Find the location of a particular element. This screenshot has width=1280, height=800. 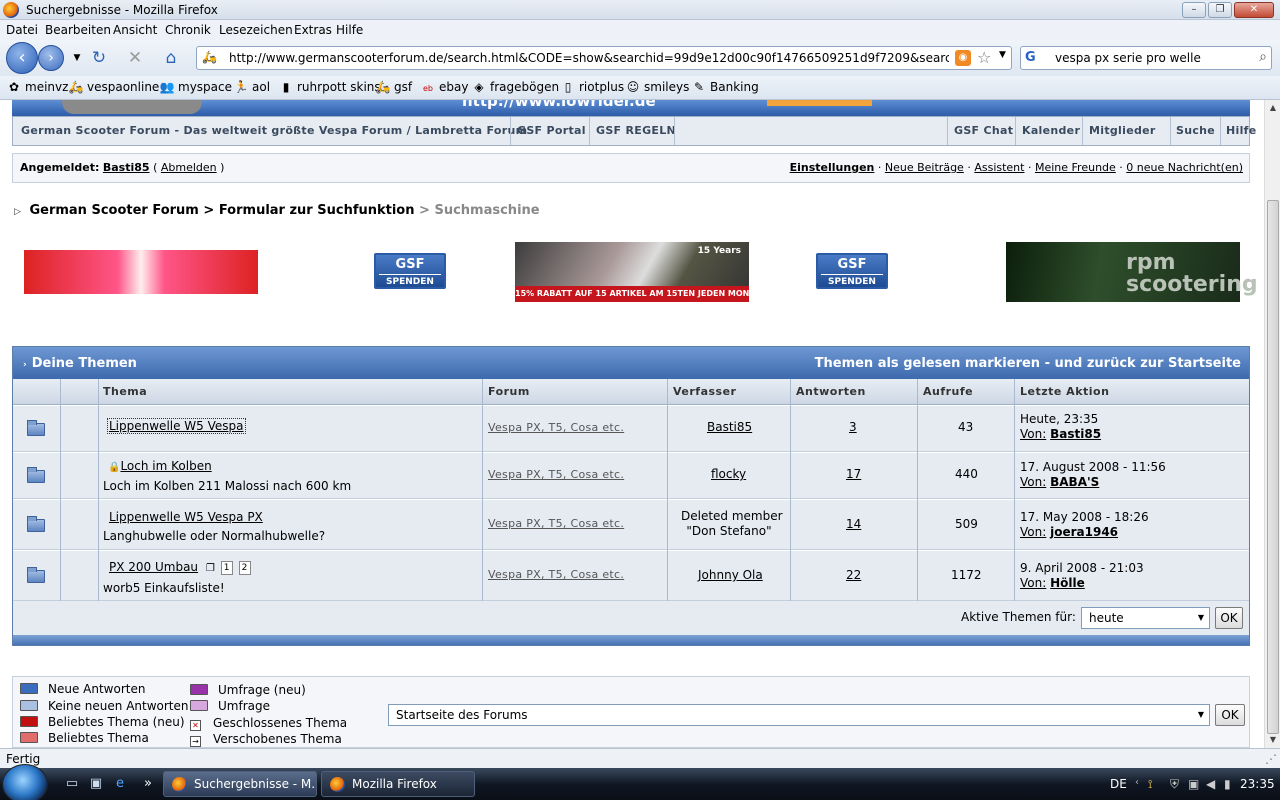

maximize-button: ❐ is located at coordinates (1220, 10).